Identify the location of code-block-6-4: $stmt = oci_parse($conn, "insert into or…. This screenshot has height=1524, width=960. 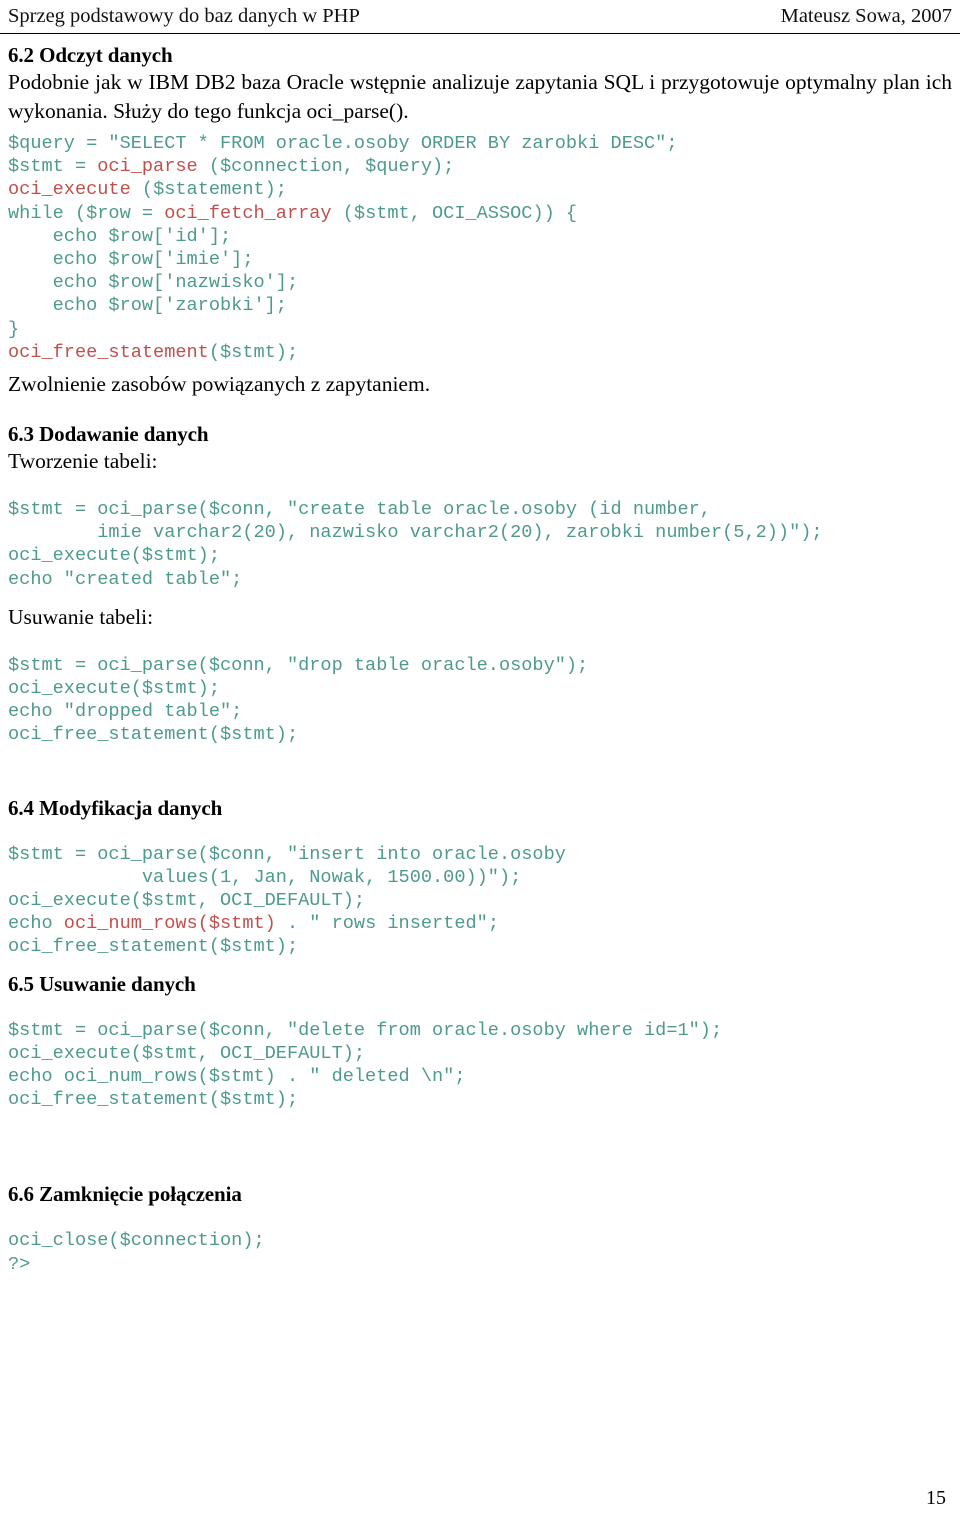
(480, 901).